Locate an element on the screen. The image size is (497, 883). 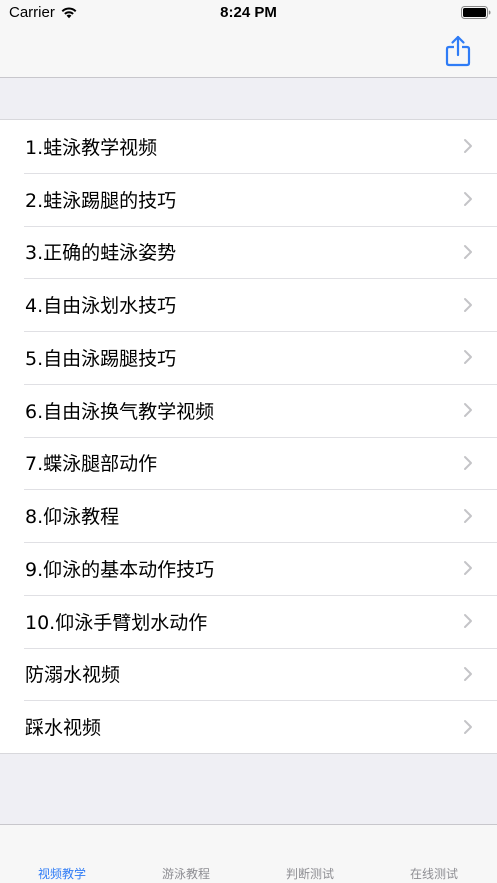
list-item-label: 防溺水视频 is located at coordinates (73, 675).